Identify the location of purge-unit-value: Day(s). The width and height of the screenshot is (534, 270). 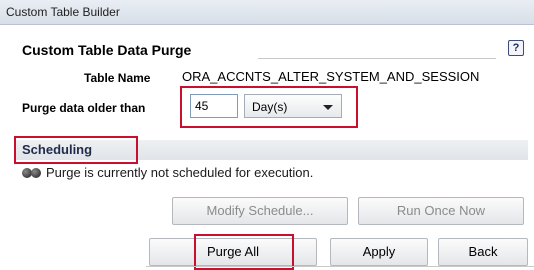
(270, 107).